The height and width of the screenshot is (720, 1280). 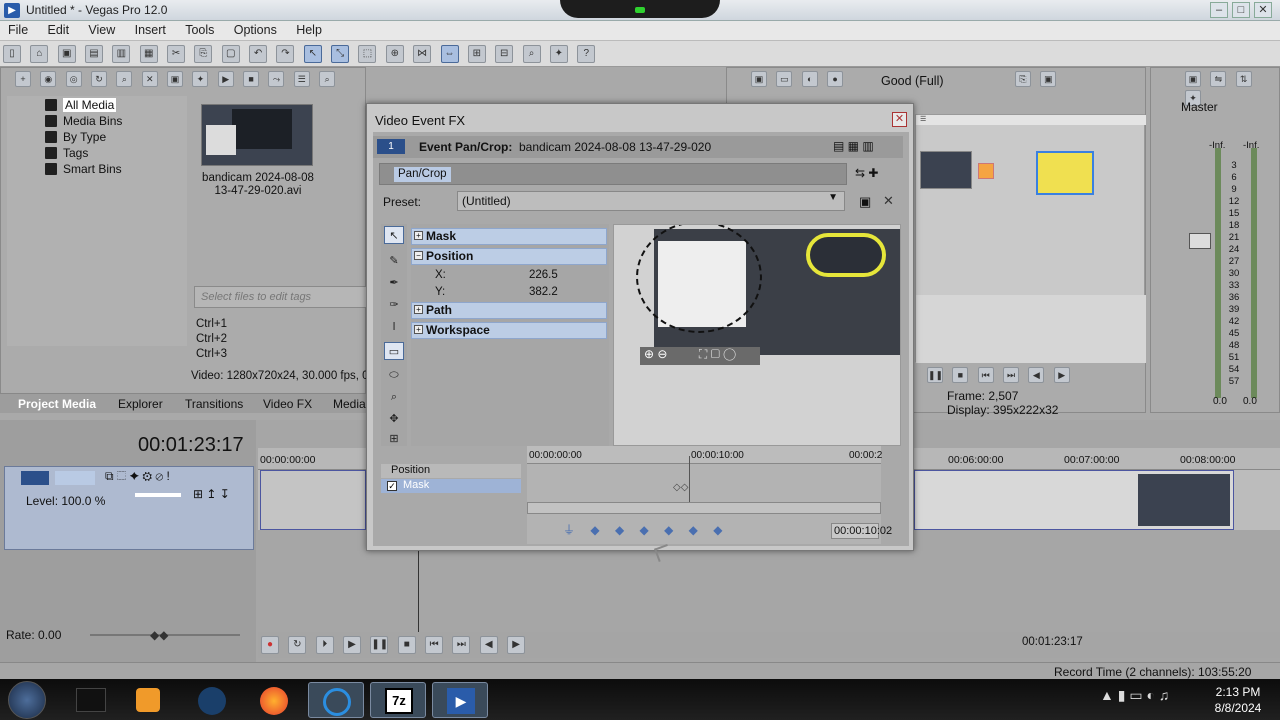 I want to click on ignore-grouping-icon: ⊟, so click(x=504, y=54).